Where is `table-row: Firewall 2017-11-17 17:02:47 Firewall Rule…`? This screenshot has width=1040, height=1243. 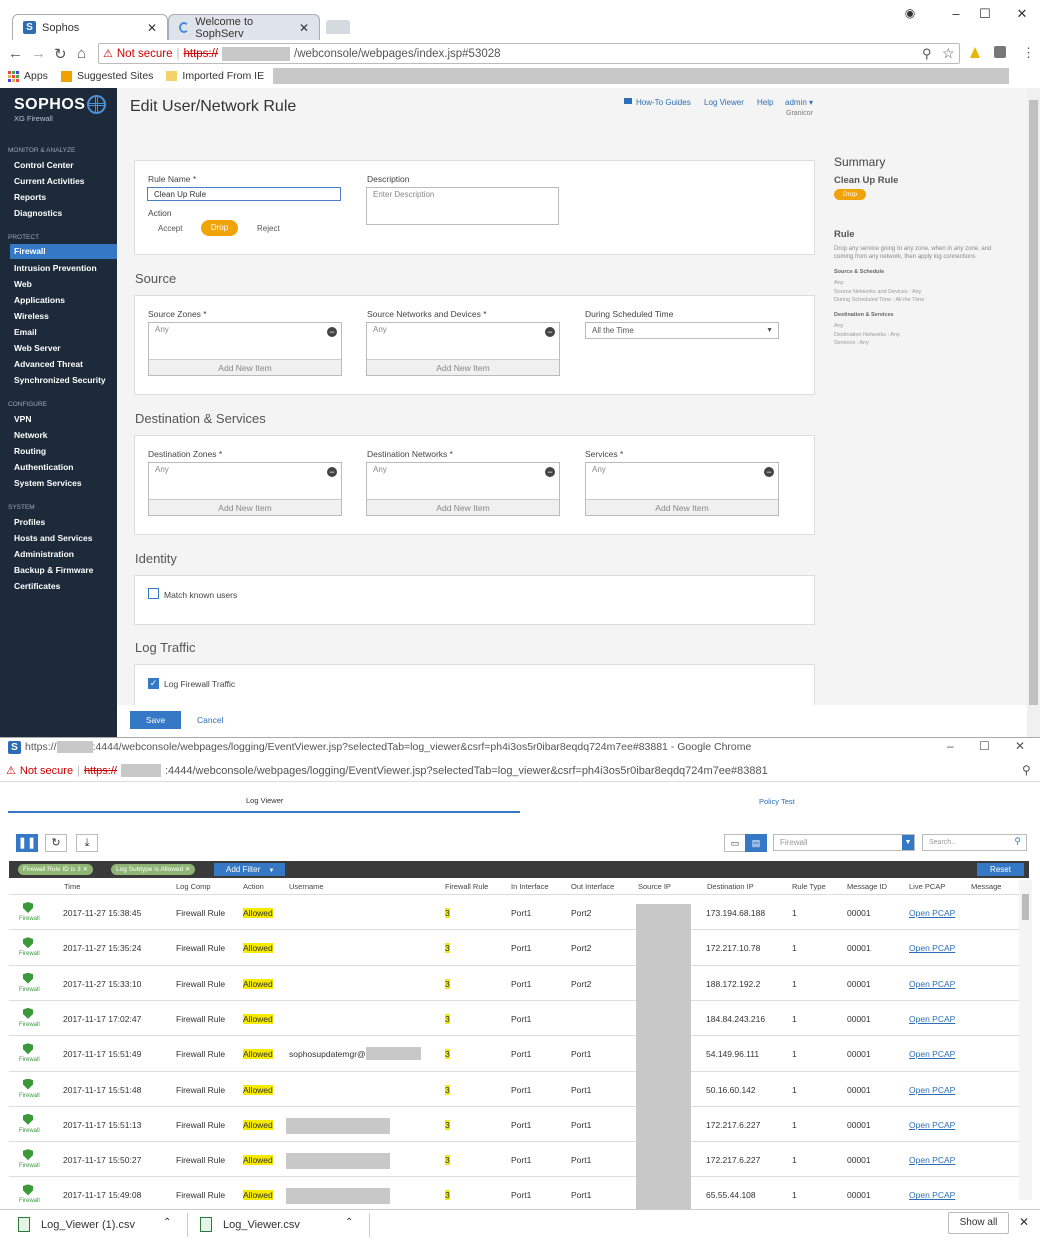
table-row: Firewall 2017-11-17 17:02:47 Firewall Rule… is located at coordinates (514, 1017).